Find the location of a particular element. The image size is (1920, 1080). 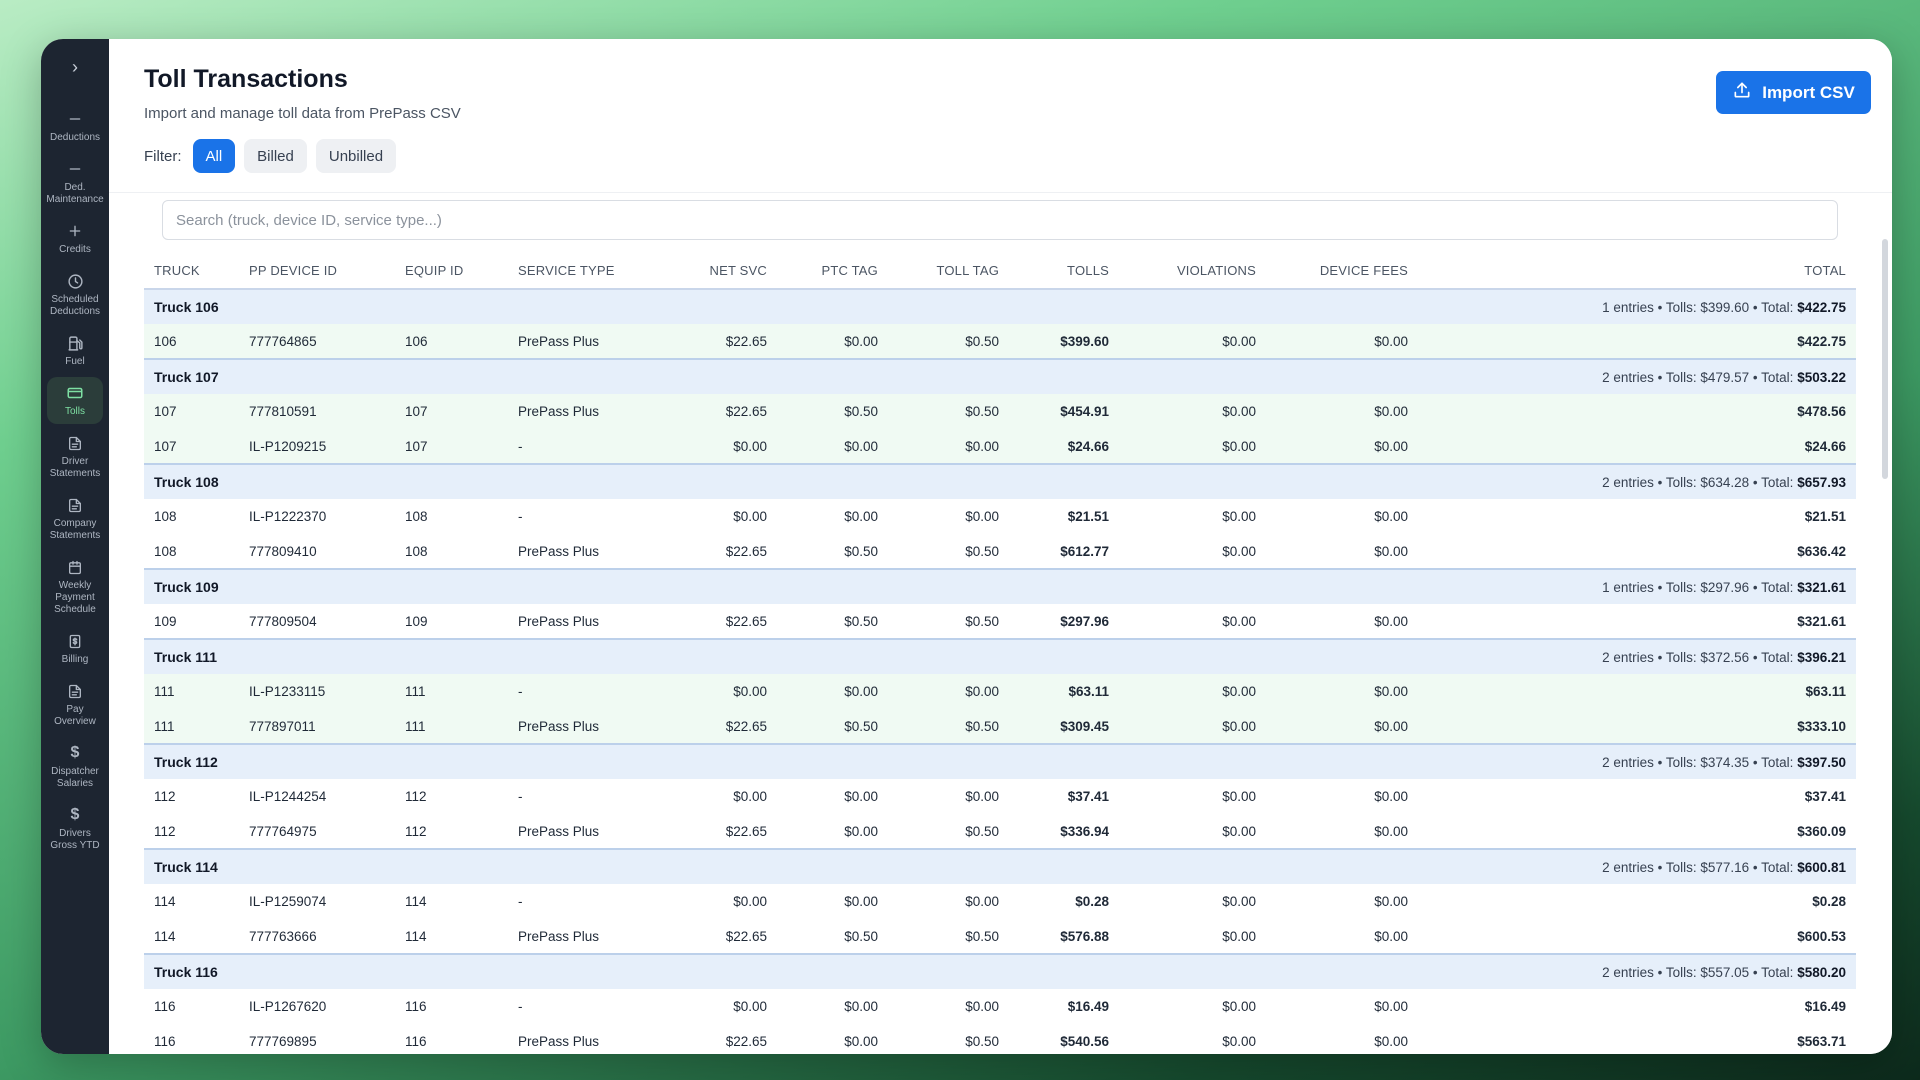

cell-total: $333.10 is located at coordinates (1637, 726).